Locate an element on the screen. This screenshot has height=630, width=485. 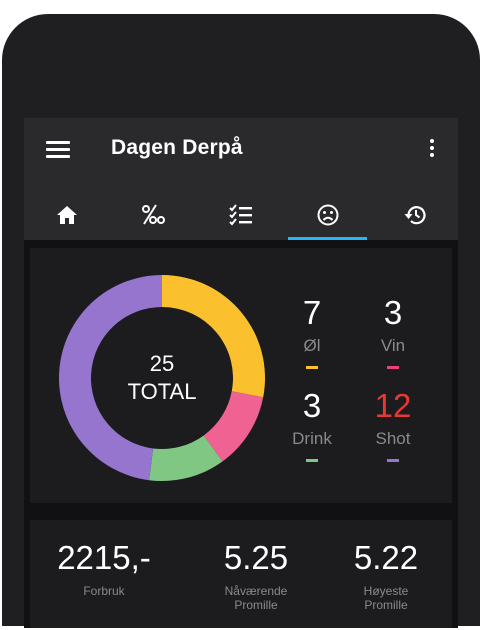
sad-face-icon is located at coordinates (328, 215).